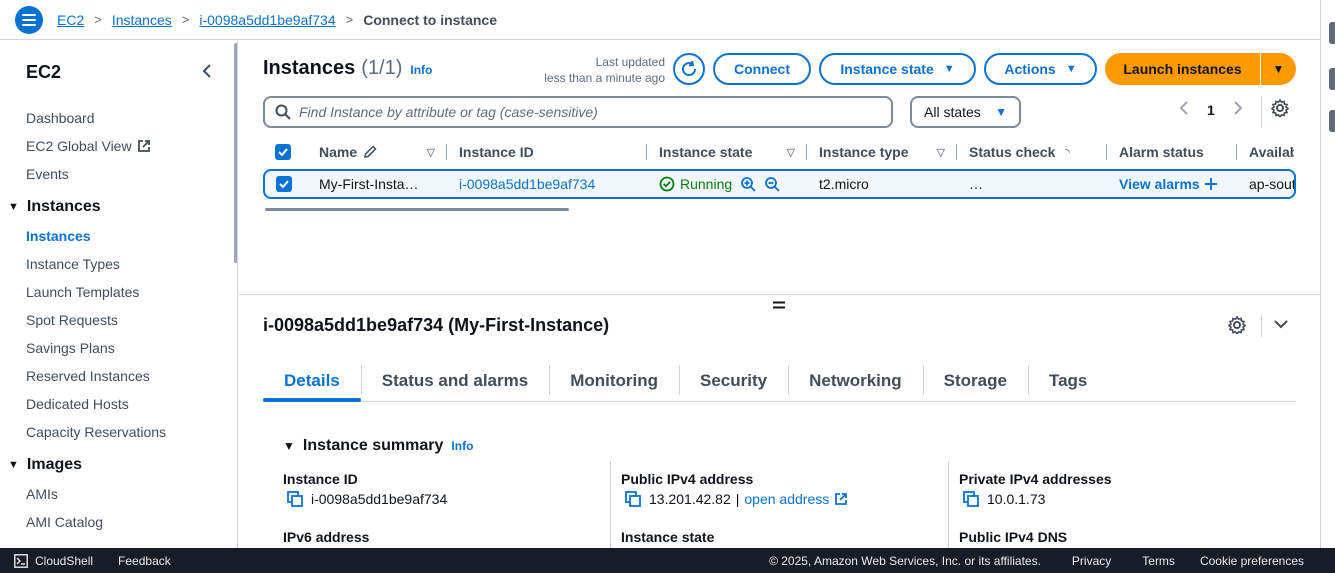  I want to click on table-horizontal-scrollbar, so click(417, 209).